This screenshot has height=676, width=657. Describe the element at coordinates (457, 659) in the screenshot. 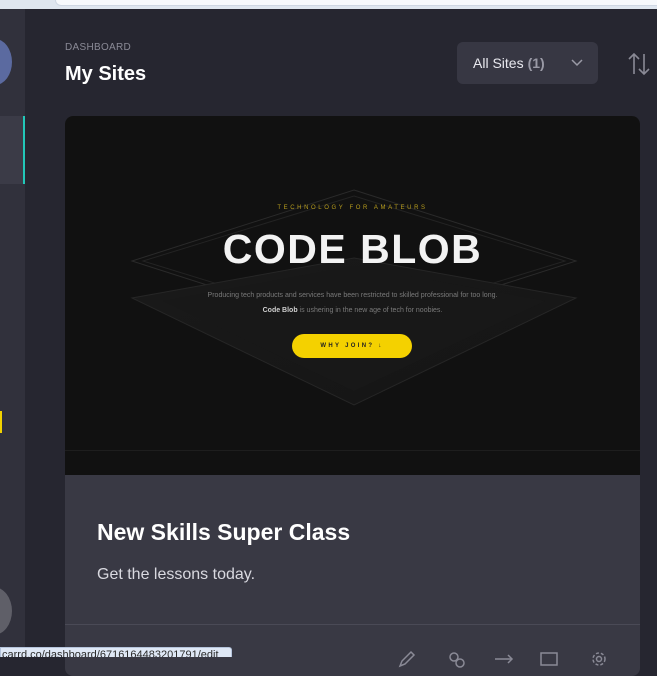

I see `link-icon` at that location.